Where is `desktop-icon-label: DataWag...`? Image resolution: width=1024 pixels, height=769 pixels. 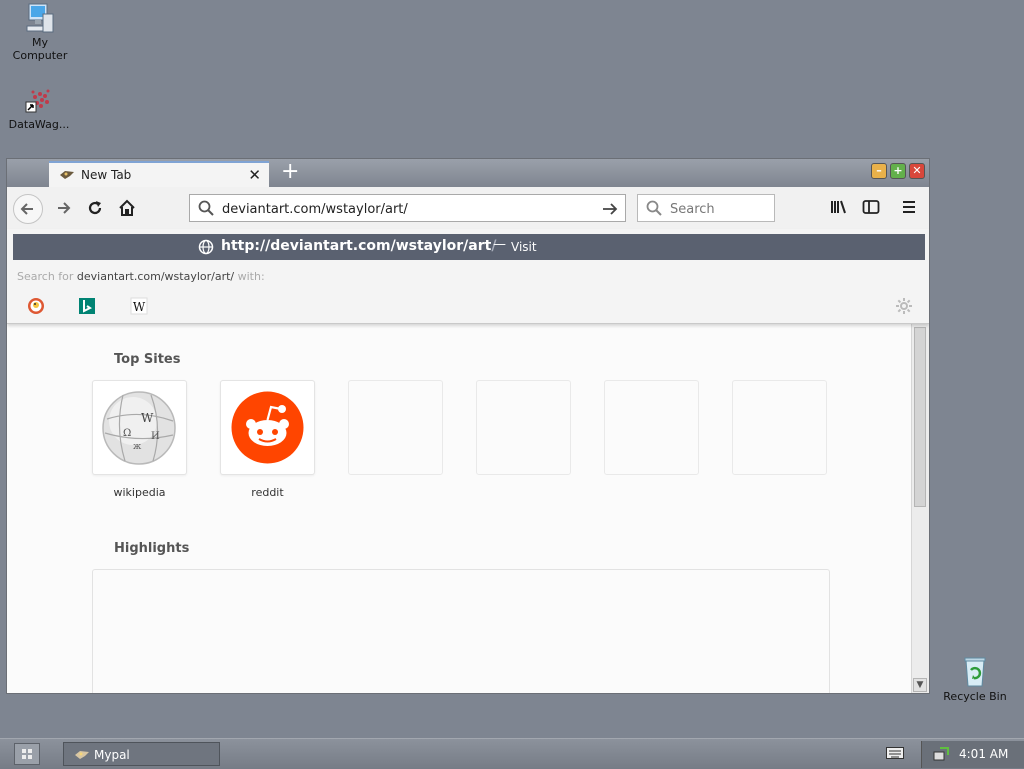 desktop-icon-label: DataWag... is located at coordinates (39, 124).